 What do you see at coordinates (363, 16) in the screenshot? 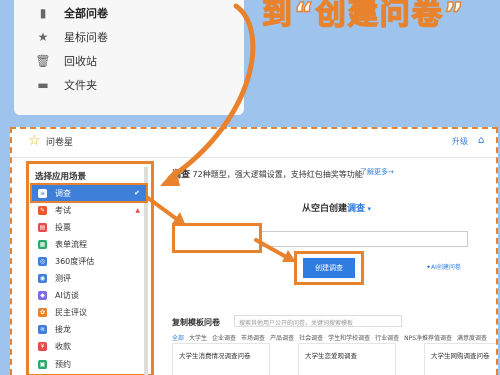
I see `headline: 到“创建问卷”` at bounding box center [363, 16].